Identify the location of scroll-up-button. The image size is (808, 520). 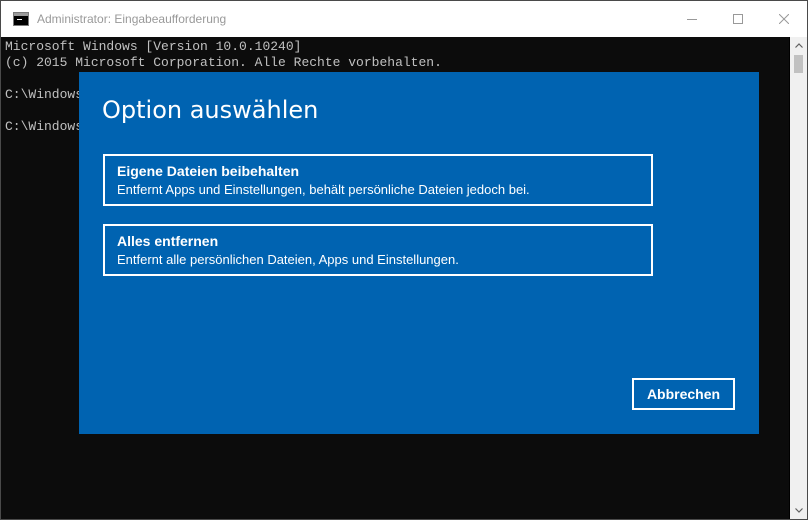
(798, 45).